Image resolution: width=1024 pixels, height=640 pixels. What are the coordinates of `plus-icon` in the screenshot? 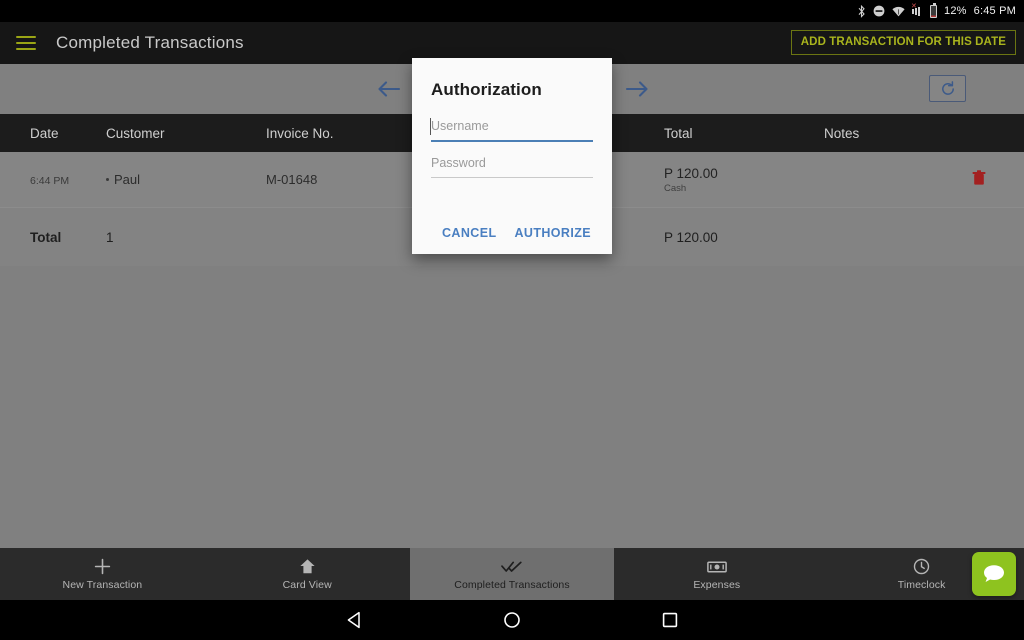 It's located at (102, 567).